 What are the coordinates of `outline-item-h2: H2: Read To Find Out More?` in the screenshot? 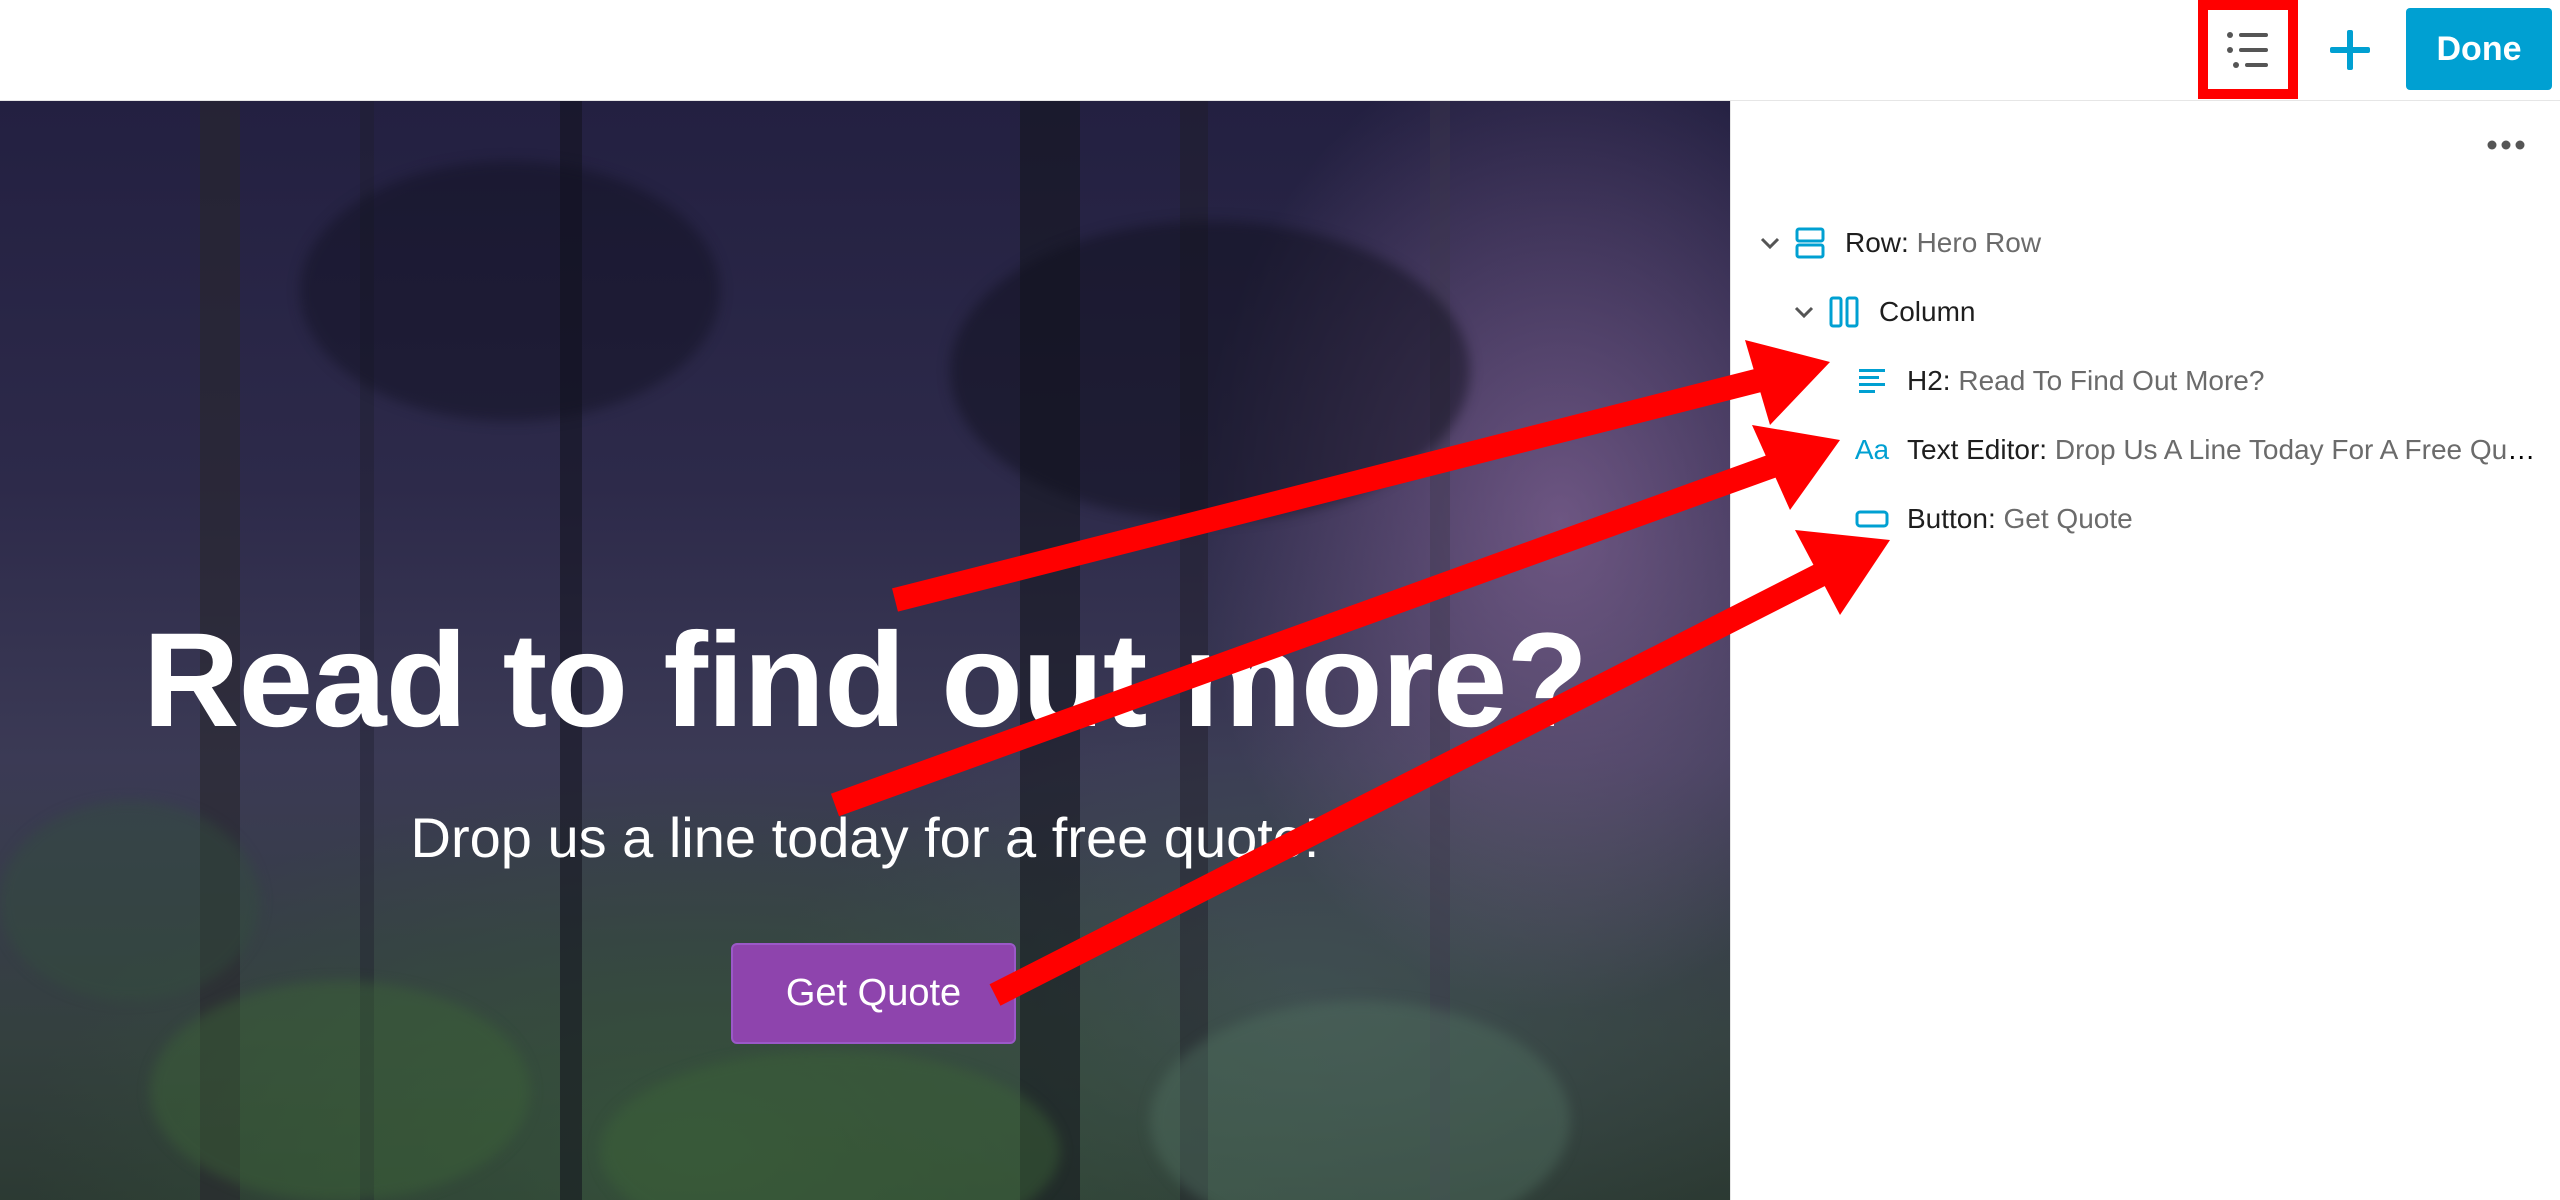 It's located at (2058, 381).